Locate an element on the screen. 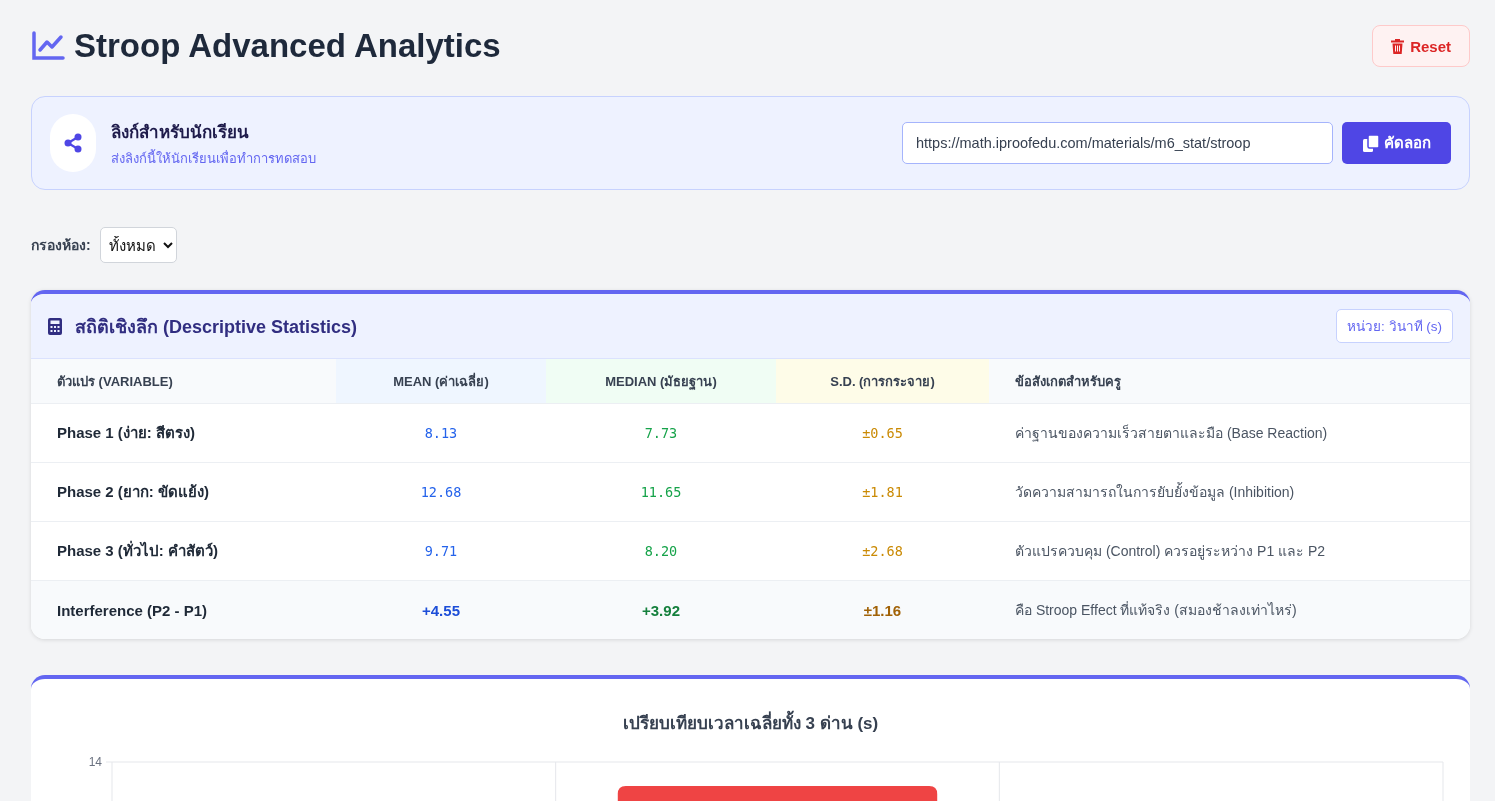 Image resolution: width=1495 pixels, height=801 pixels. table-cell: ±1.81 is located at coordinates (882, 492).